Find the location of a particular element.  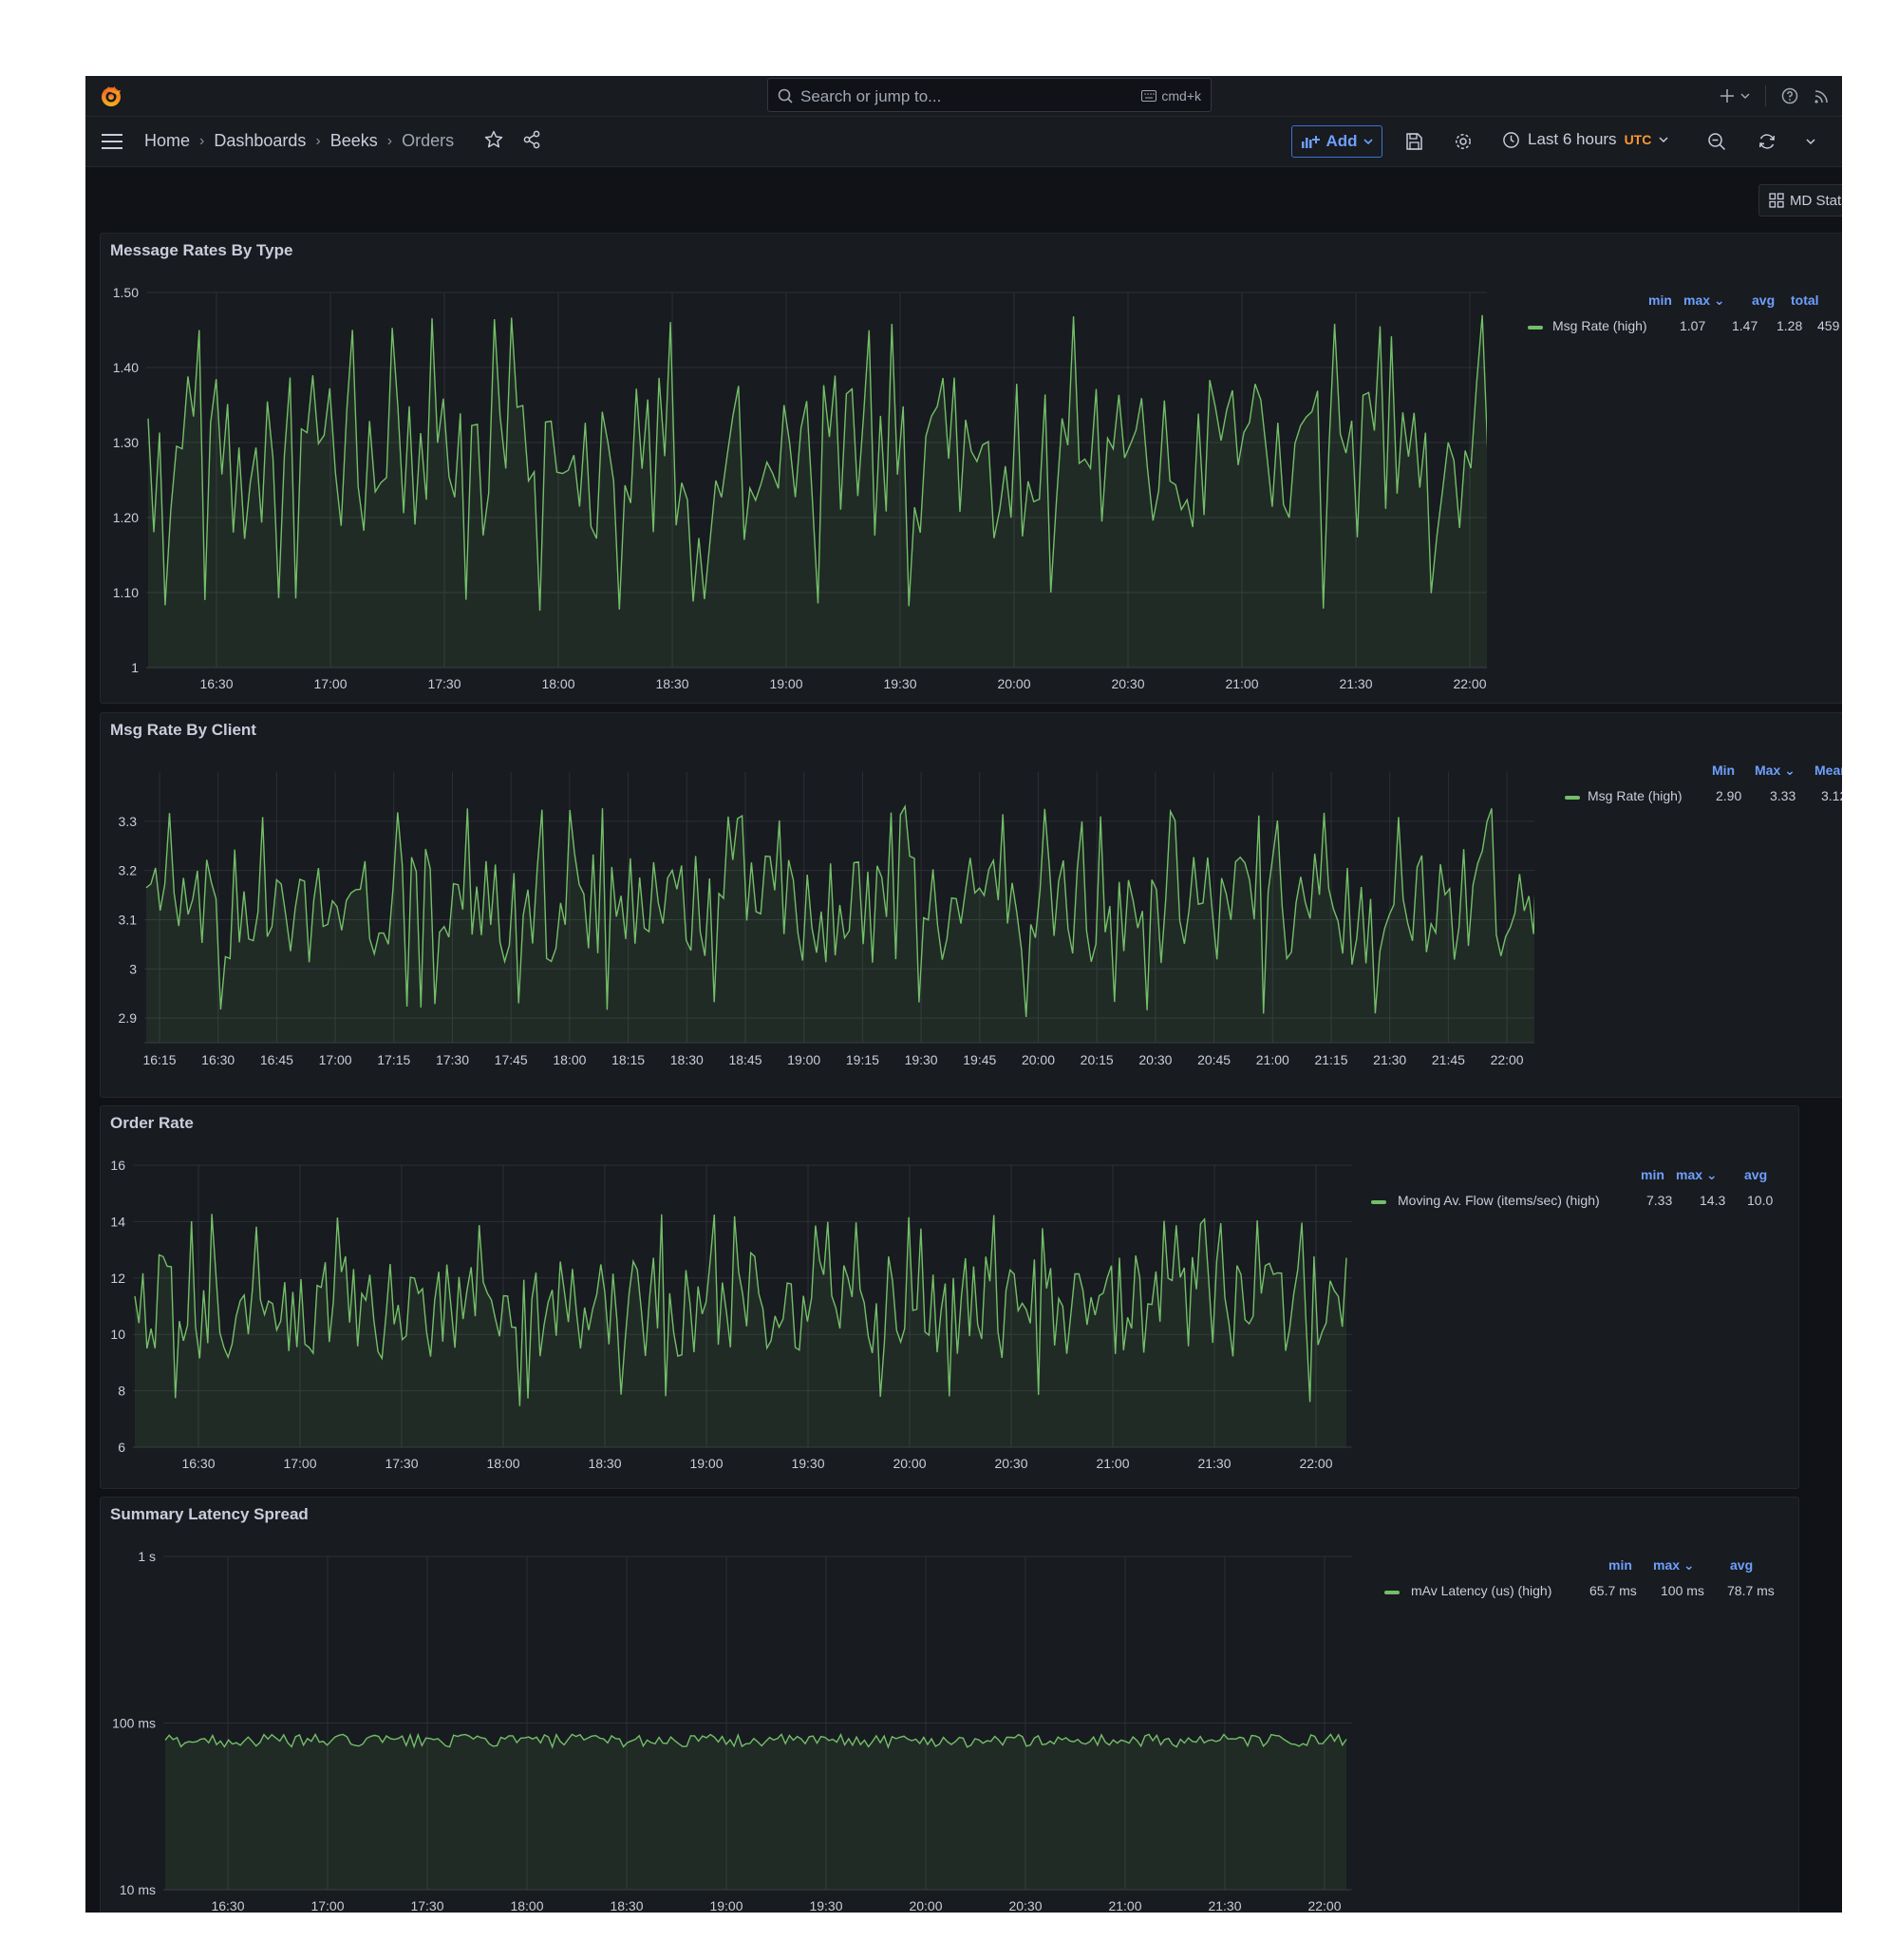

legend-max: 1.47 is located at coordinates (1745, 325).